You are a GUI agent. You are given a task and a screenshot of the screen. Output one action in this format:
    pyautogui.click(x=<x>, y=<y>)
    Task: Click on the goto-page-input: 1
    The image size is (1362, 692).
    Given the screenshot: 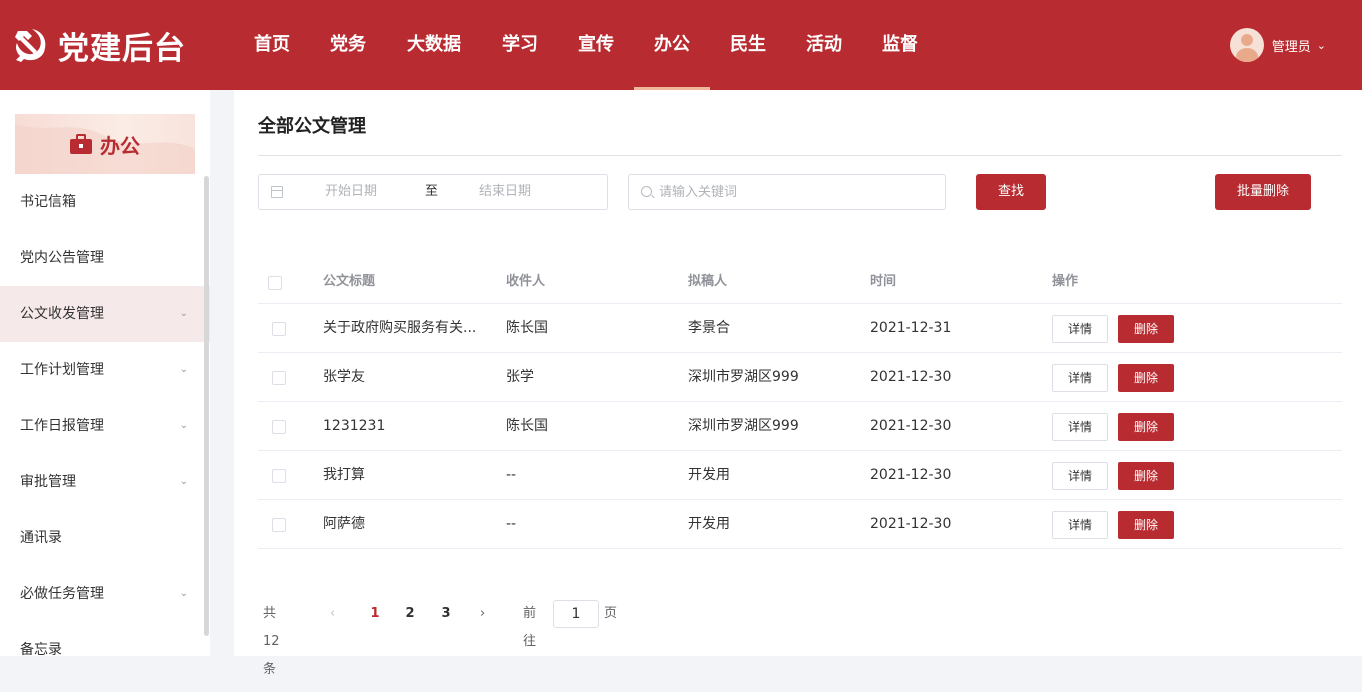 What is the action you would take?
    pyautogui.click(x=576, y=614)
    